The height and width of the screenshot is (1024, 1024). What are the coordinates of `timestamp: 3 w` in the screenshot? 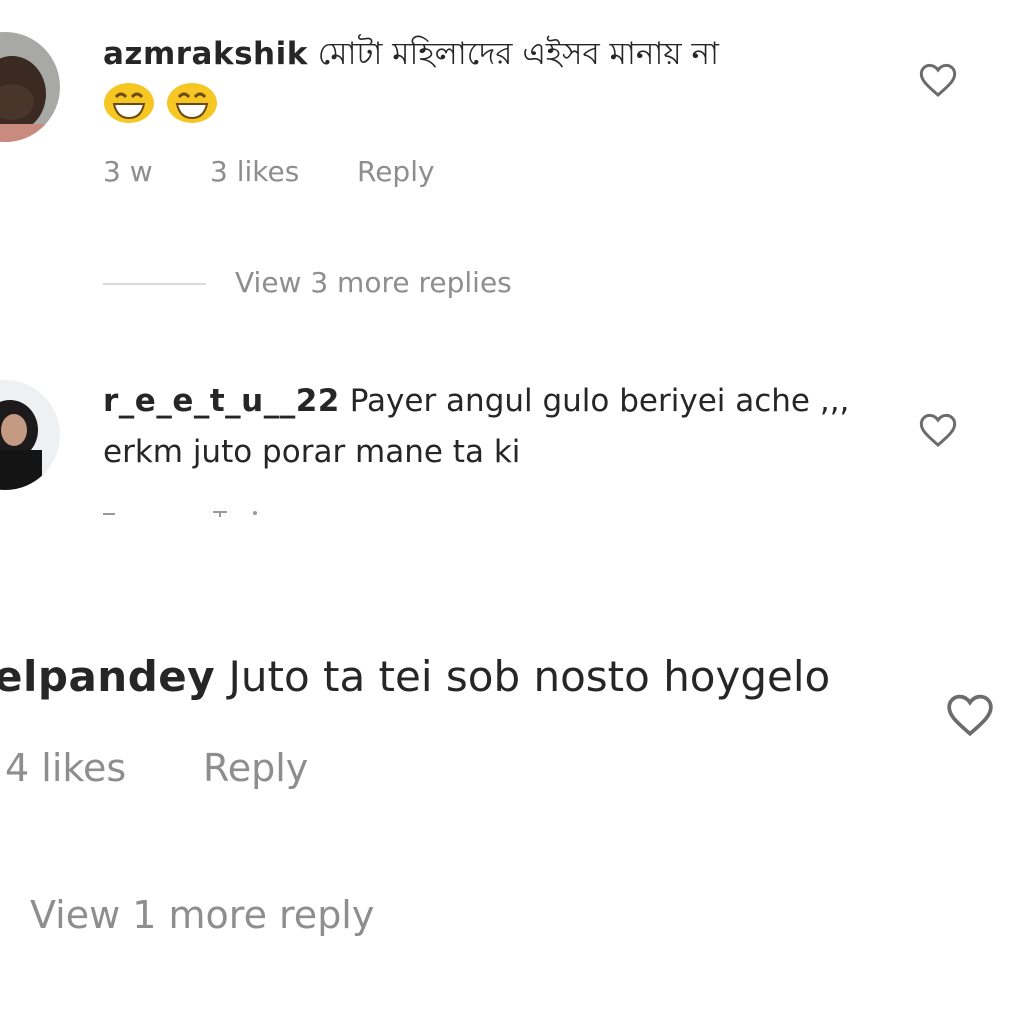 It's located at (128, 171).